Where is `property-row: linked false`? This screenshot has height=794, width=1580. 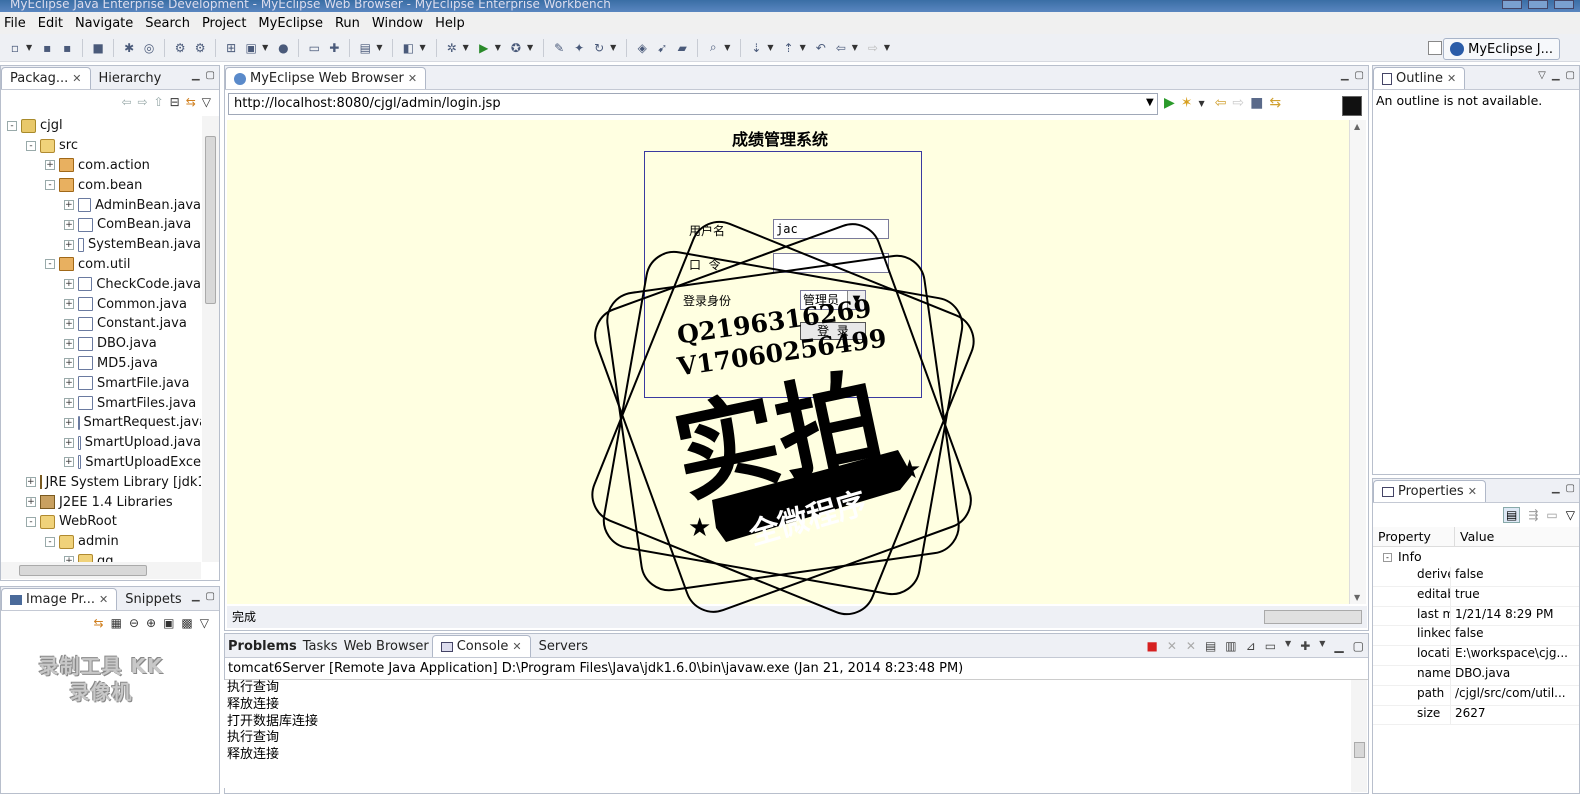
property-row: linked false is located at coordinates (1476, 636).